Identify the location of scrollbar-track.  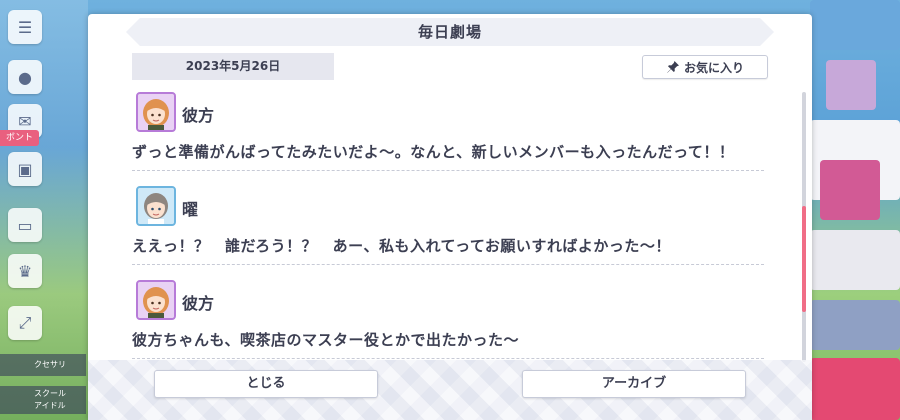
(804, 227).